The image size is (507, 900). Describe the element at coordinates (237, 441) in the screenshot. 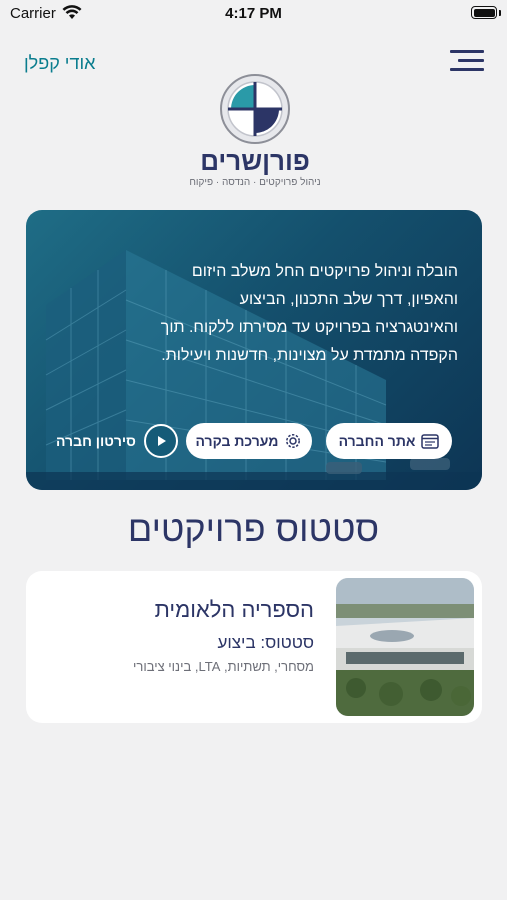

I see `control-system-label: מערכת בקרה` at that location.